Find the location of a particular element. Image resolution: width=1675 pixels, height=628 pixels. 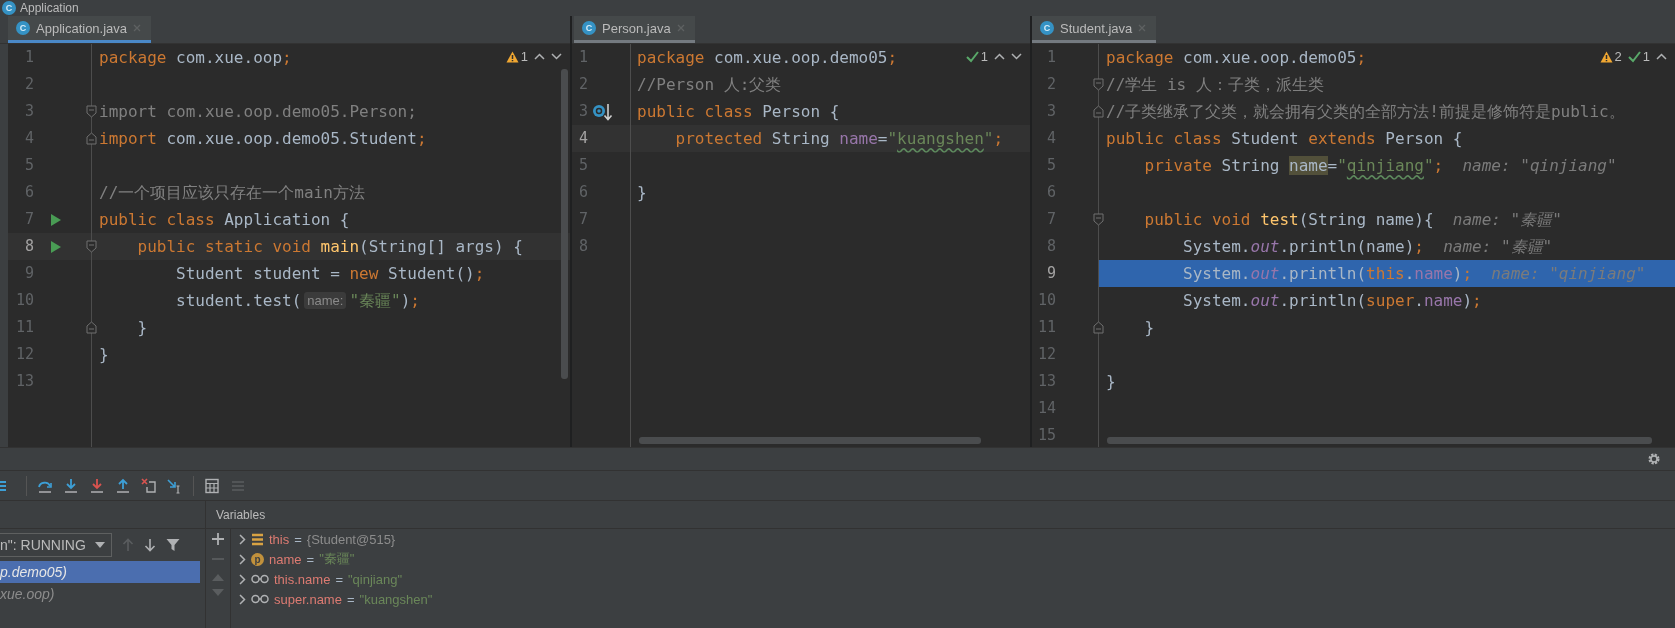

thread-dropdown: n": RUNNING is located at coordinates (56, 545).